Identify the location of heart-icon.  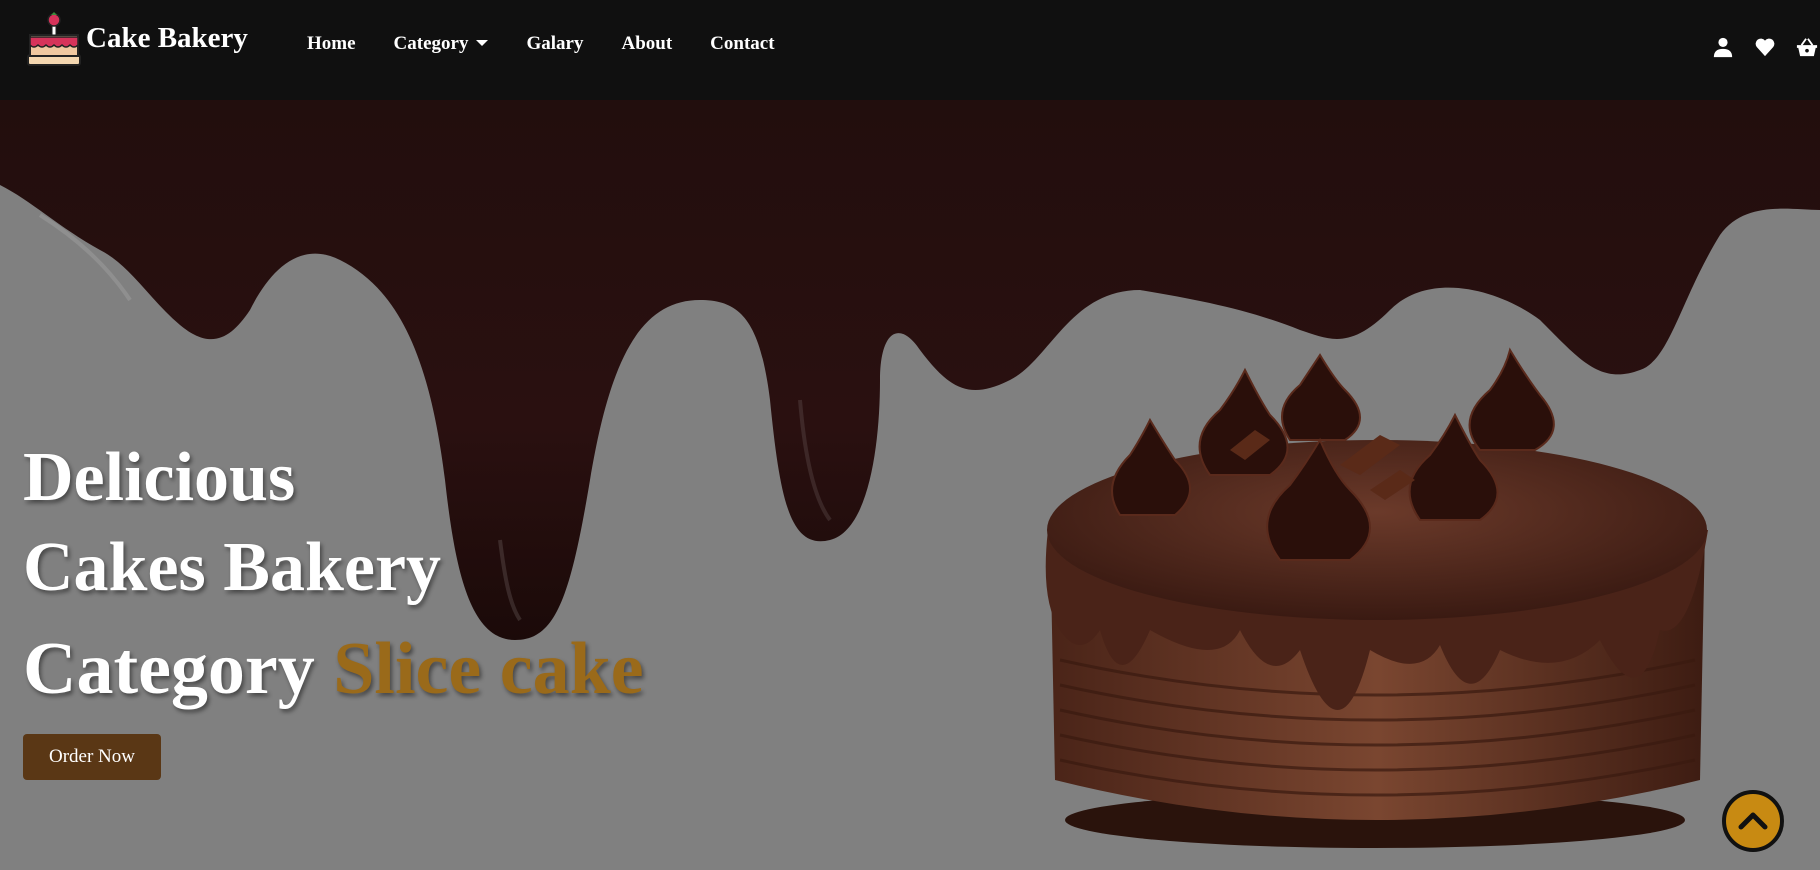
(1765, 47).